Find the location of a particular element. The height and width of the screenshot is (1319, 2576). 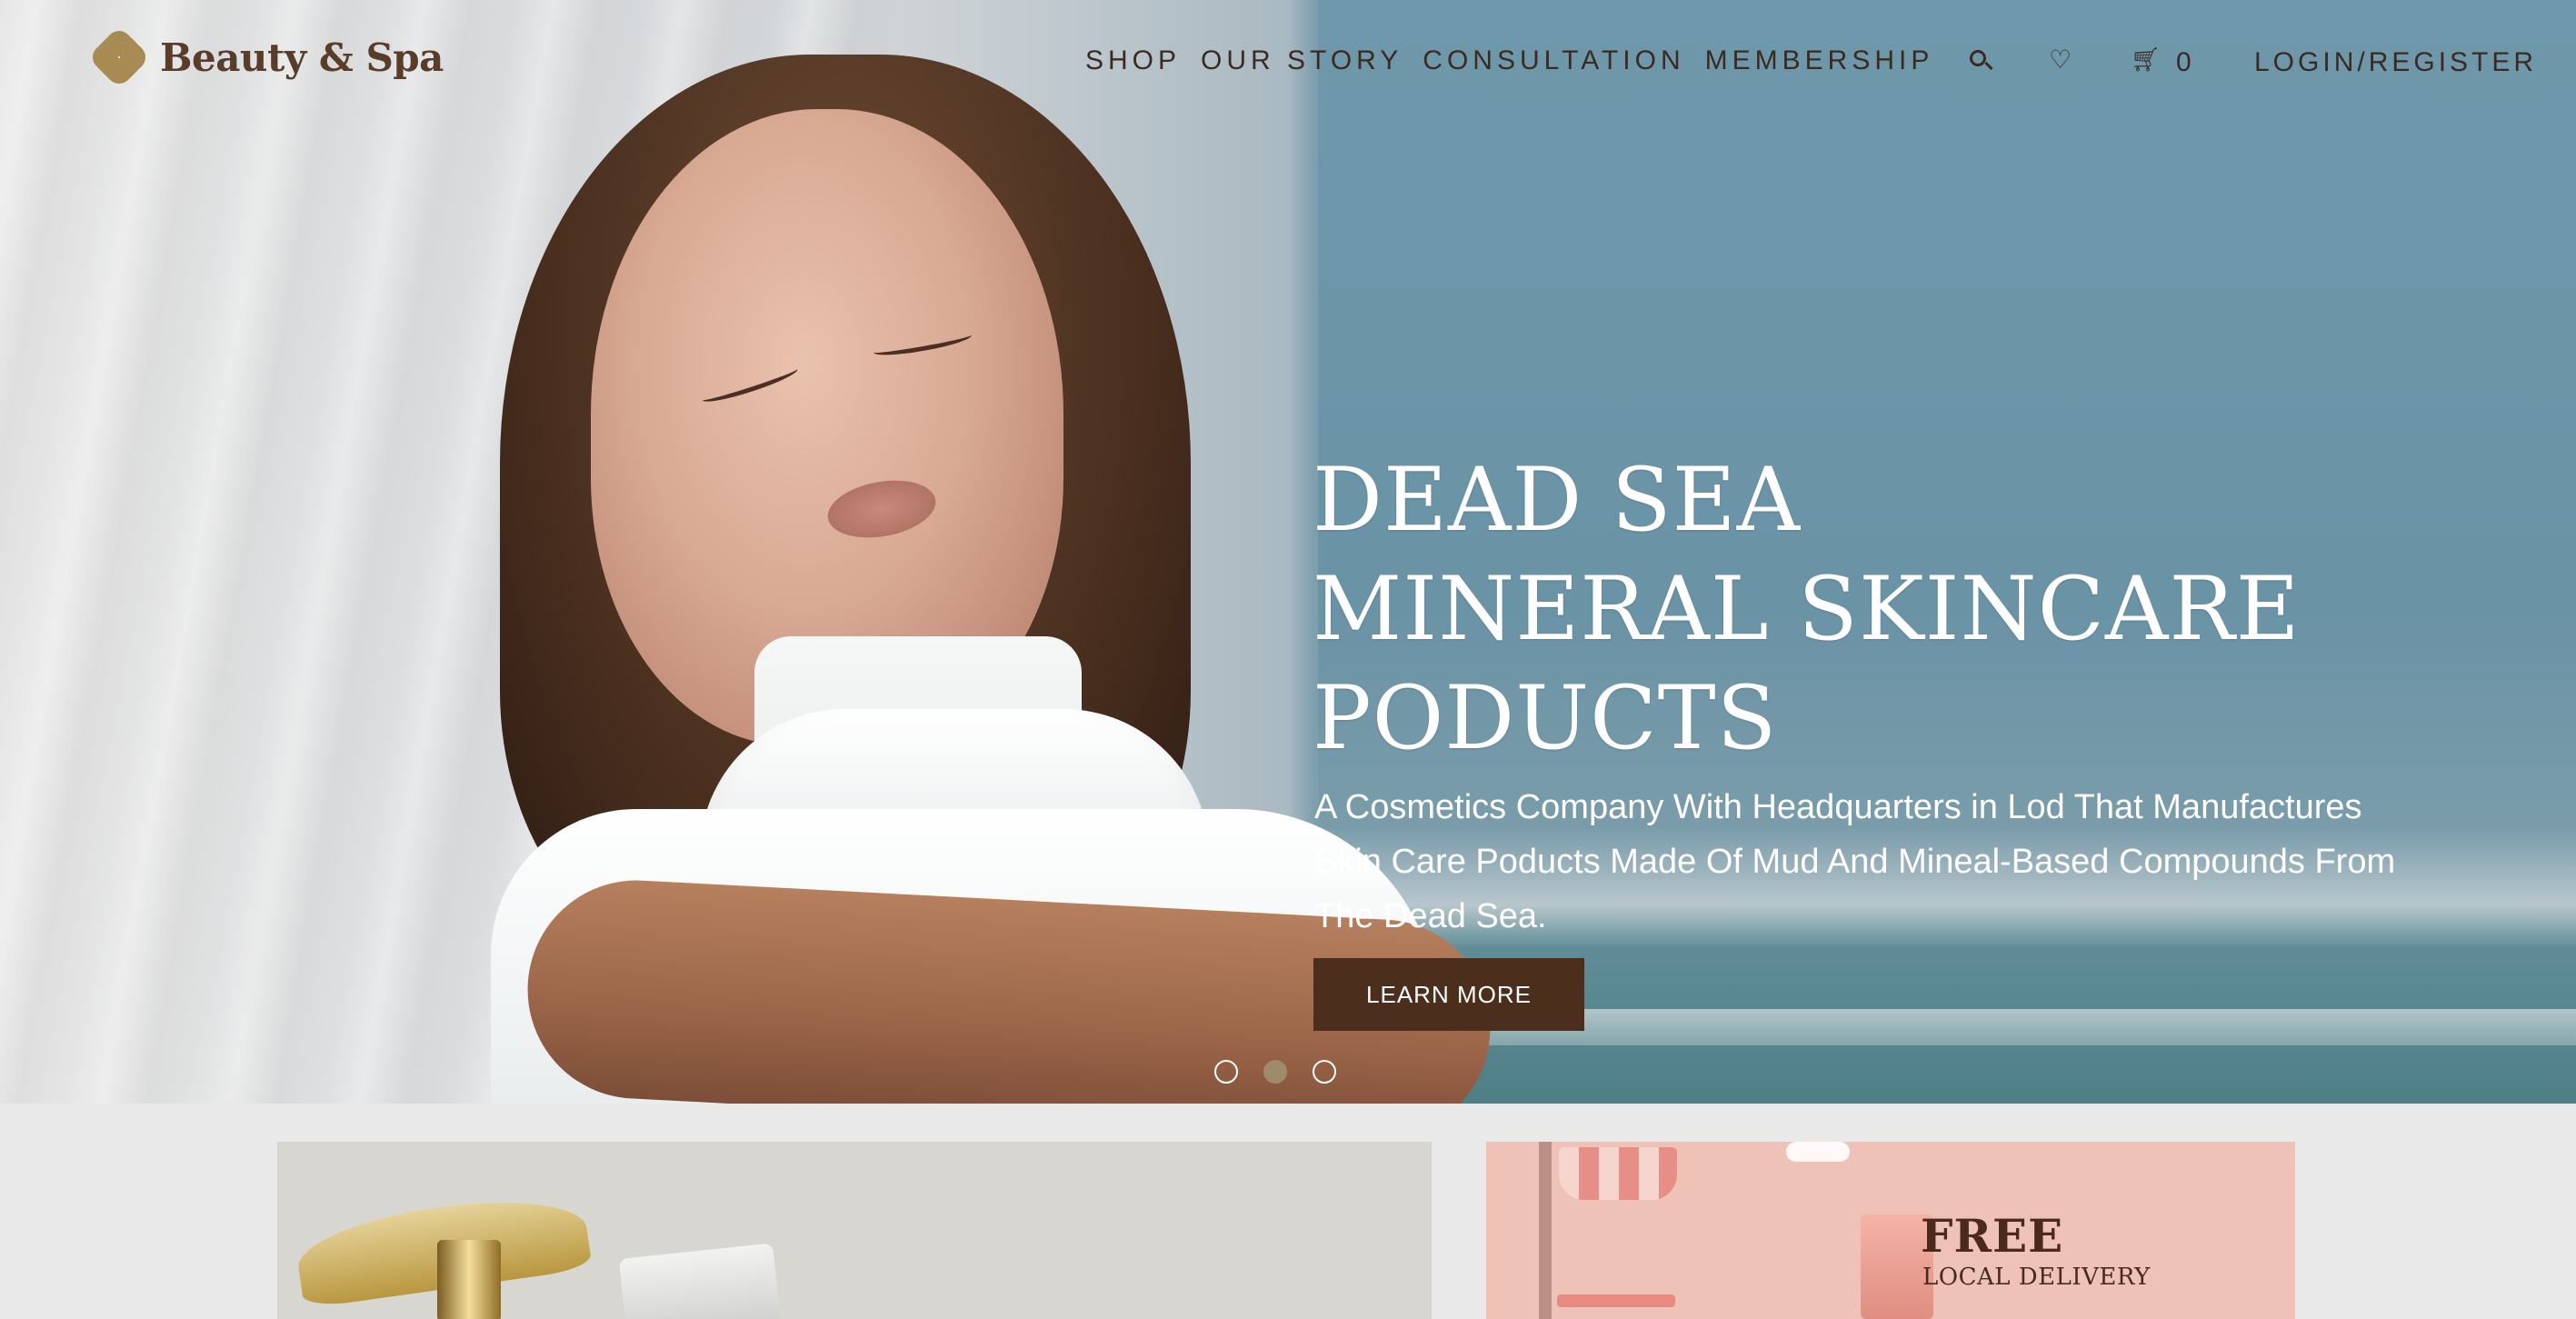

brand-name: Beauty & Spa is located at coordinates (302, 57).